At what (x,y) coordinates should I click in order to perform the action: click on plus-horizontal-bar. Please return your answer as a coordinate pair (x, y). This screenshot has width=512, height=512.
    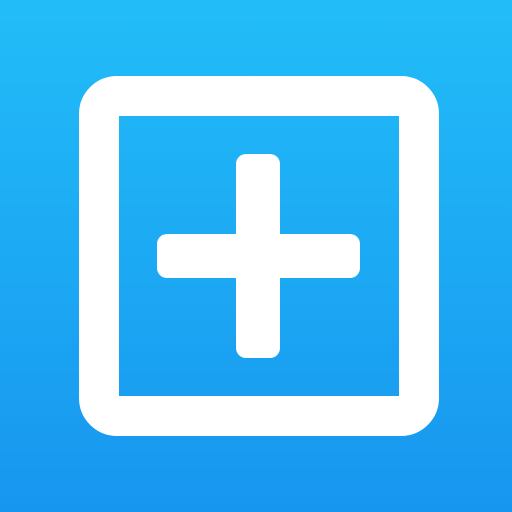
    Looking at the image, I should click on (258, 256).